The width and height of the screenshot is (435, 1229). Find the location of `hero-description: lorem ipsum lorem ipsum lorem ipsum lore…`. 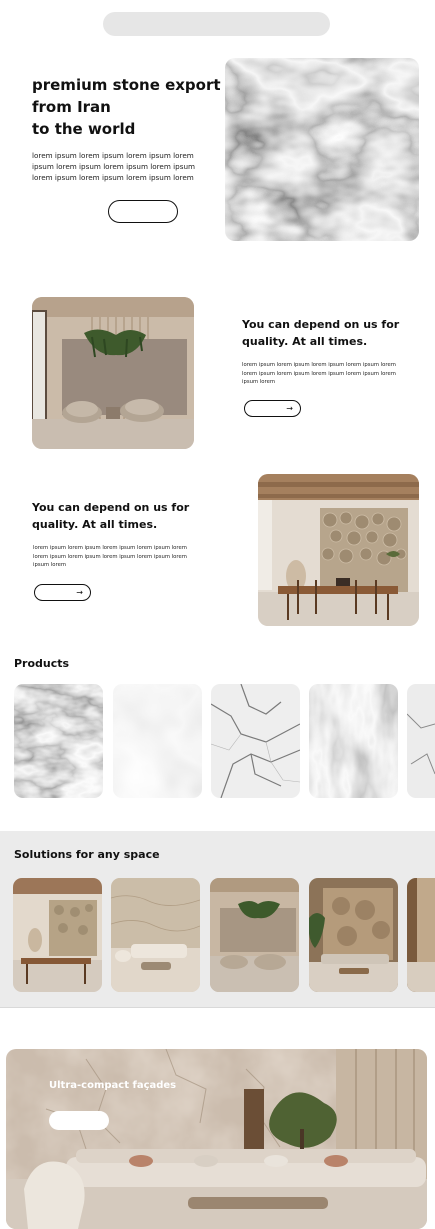

hero-description: lorem ipsum lorem ipsum lorem ipsum lore… is located at coordinates (113, 166).